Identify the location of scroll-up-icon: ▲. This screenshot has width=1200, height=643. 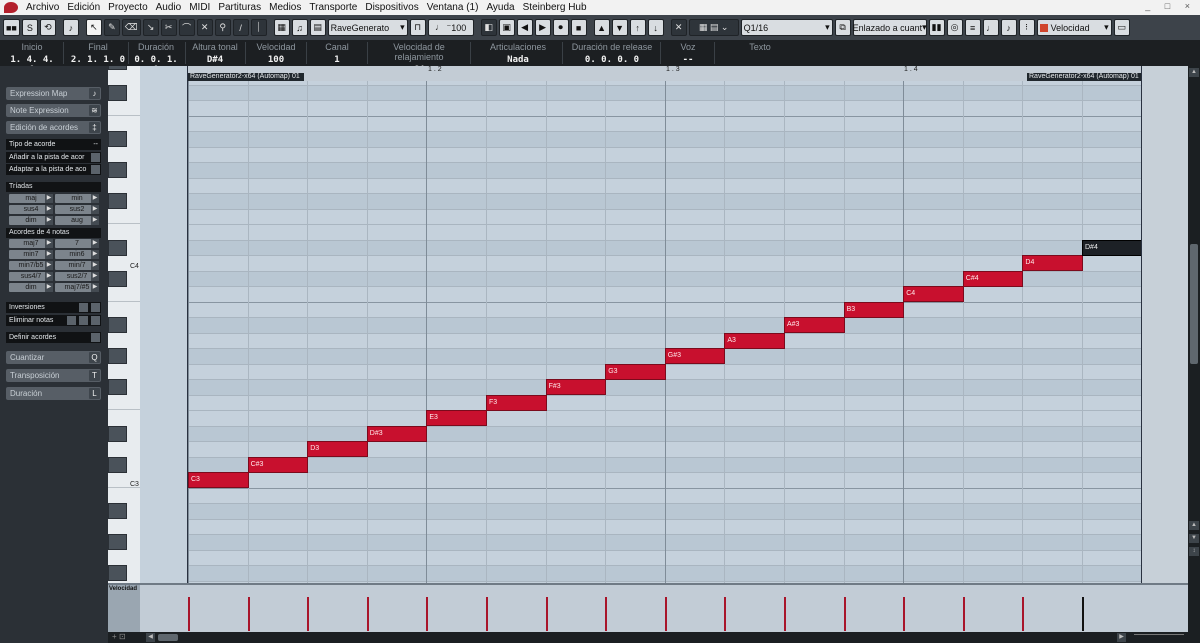
(1194, 525).